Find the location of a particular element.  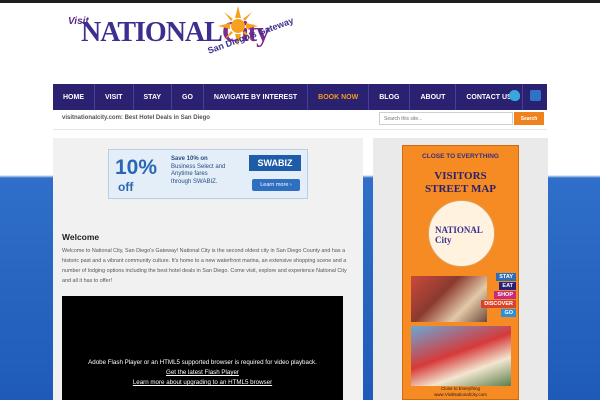

ad-line-1: Save 10% on is located at coordinates (189, 159).